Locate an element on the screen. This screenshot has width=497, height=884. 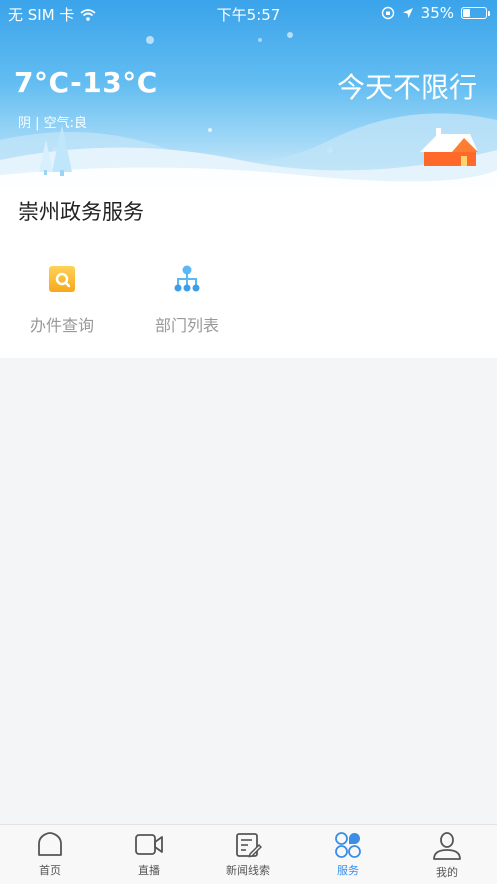
service-label: 办件查询 is located at coordinates (61, 325).